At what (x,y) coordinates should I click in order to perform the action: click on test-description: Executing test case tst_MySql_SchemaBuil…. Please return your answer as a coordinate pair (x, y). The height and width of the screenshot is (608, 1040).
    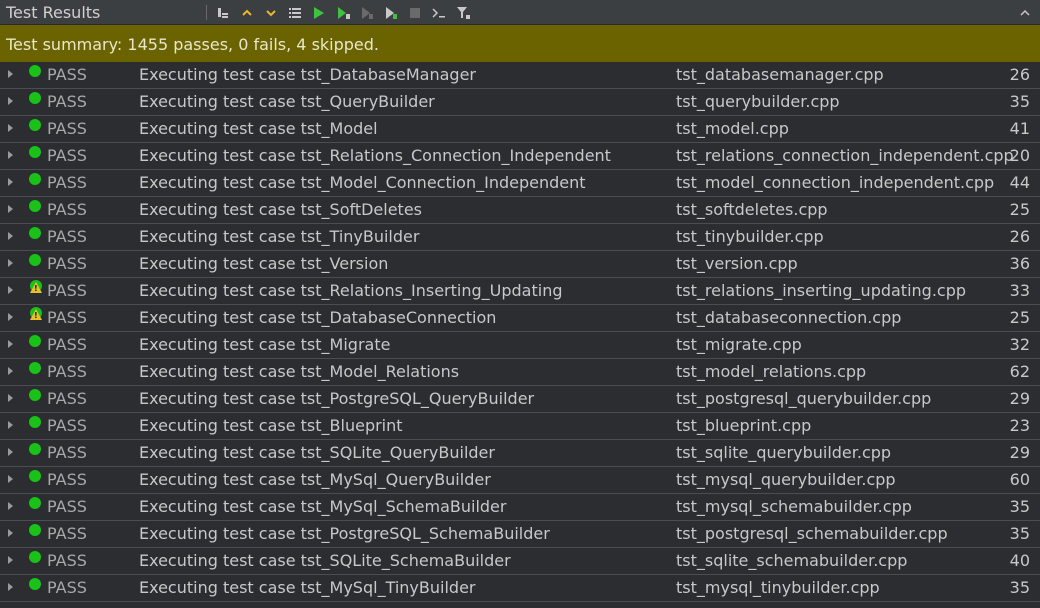
    Looking at the image, I should click on (323, 506).